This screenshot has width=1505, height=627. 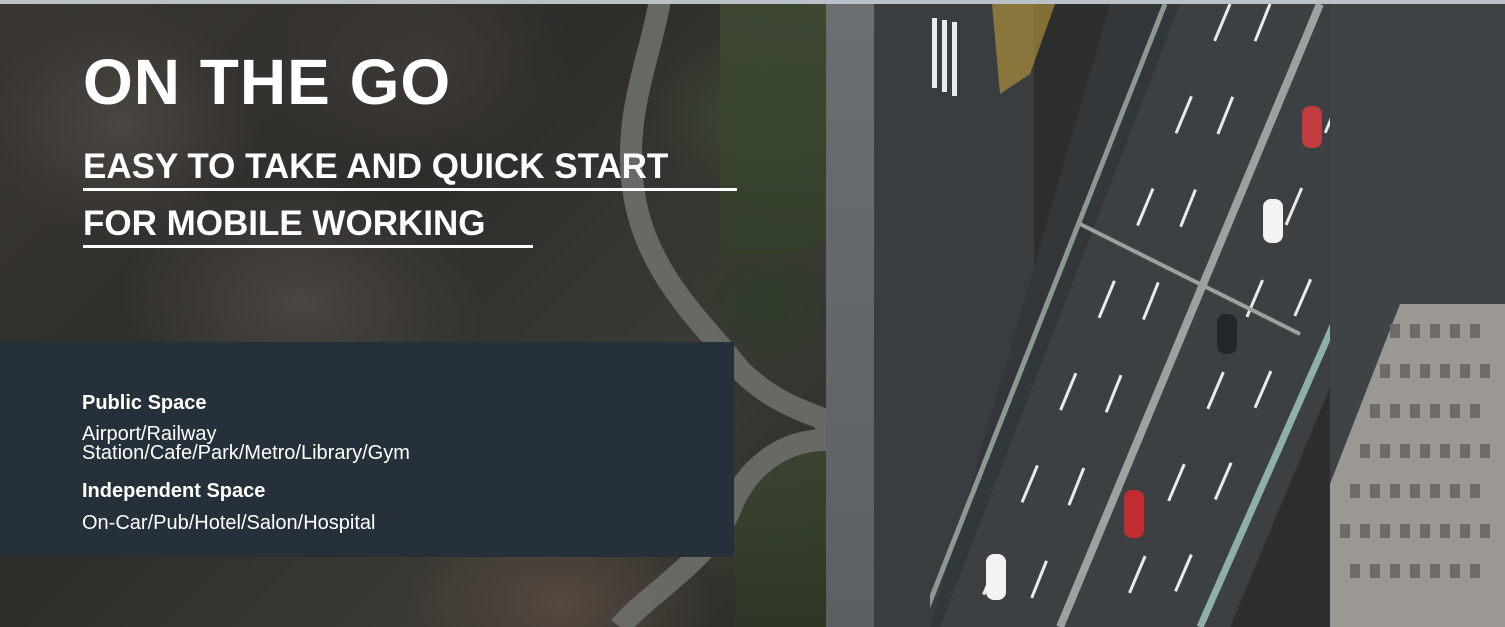 What do you see at coordinates (229, 523) in the screenshot?
I see `independent-space-text: On-Car/Pub/Hotel/Salon/Hospital` at bounding box center [229, 523].